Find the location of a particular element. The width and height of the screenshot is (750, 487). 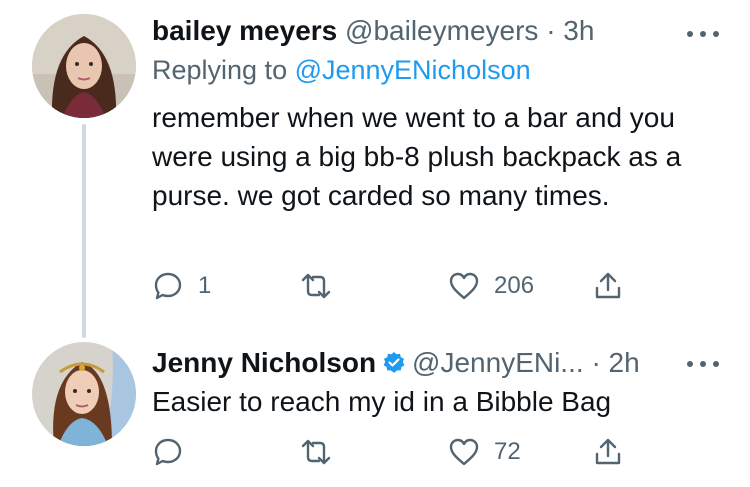

tweet-header: Jenny Nicholson @JennyENi... · 2h is located at coordinates (445, 363).